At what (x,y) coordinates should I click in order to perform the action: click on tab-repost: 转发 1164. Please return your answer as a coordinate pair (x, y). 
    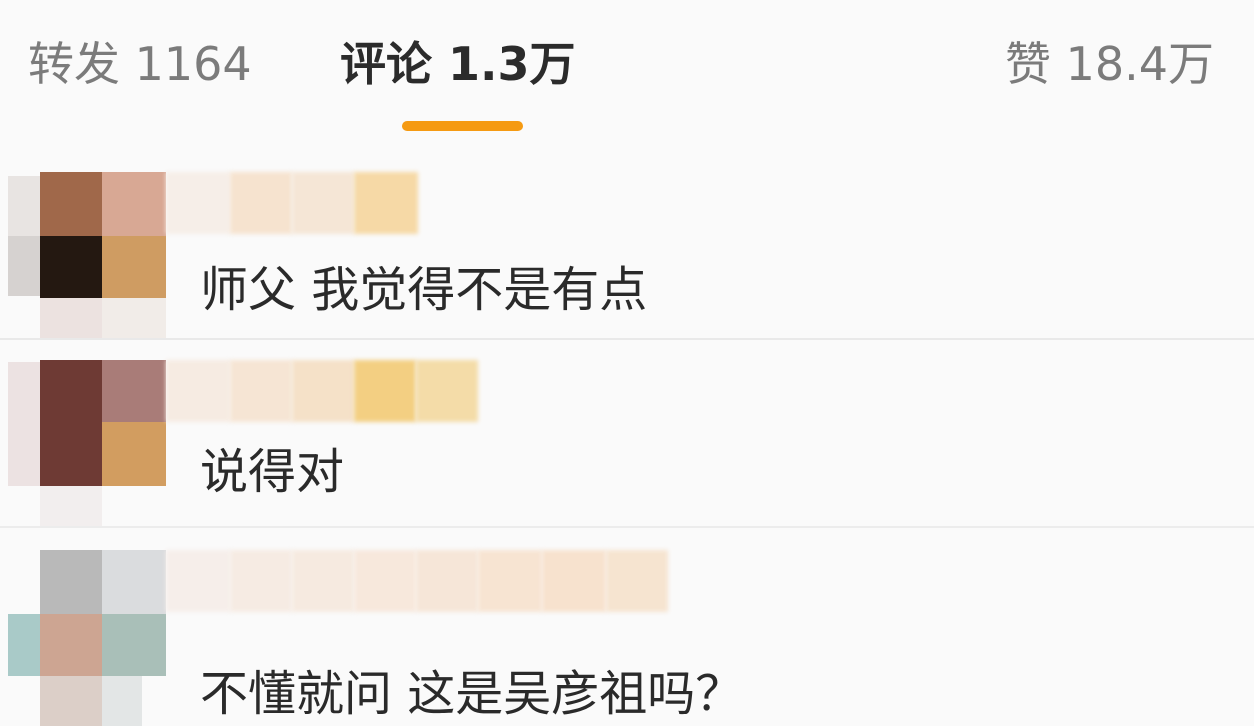
    Looking at the image, I should click on (140, 64).